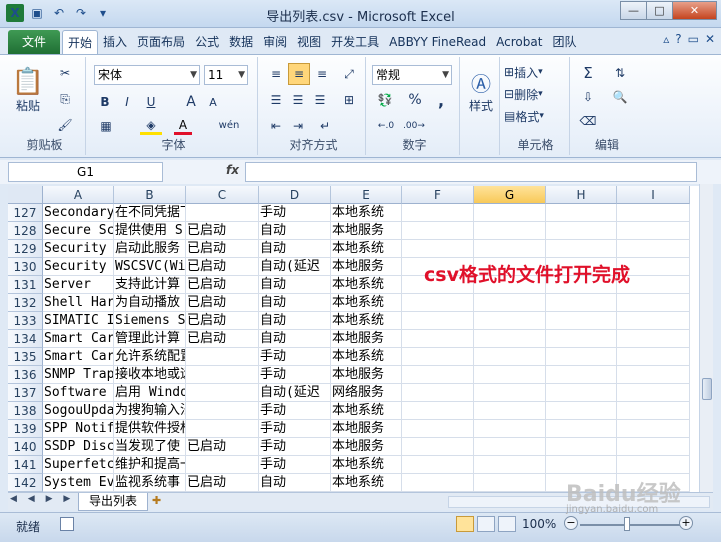 Image resolution: width=721 pixels, height=542 pixels. I want to click on underline-button: U, so click(151, 102).